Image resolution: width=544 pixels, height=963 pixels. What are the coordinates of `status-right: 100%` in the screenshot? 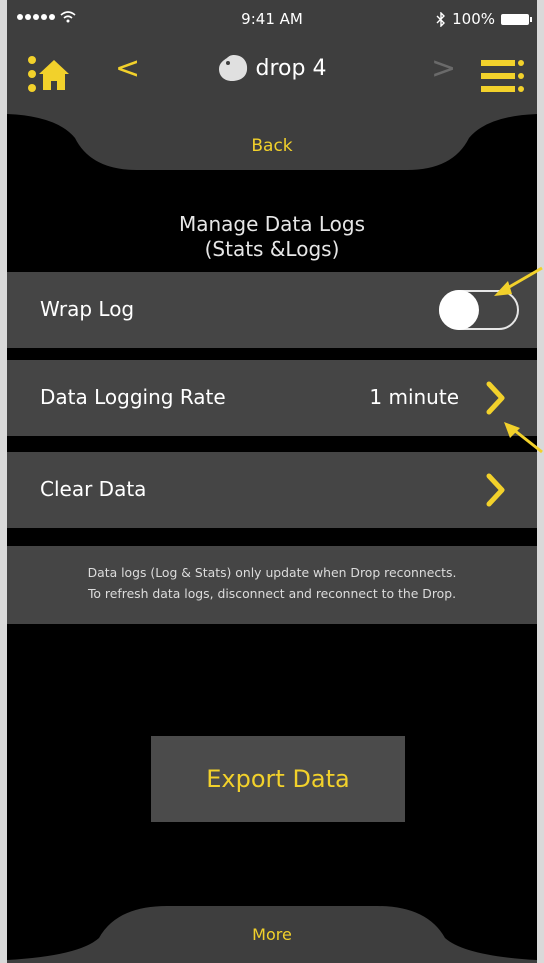 It's located at (484, 19).